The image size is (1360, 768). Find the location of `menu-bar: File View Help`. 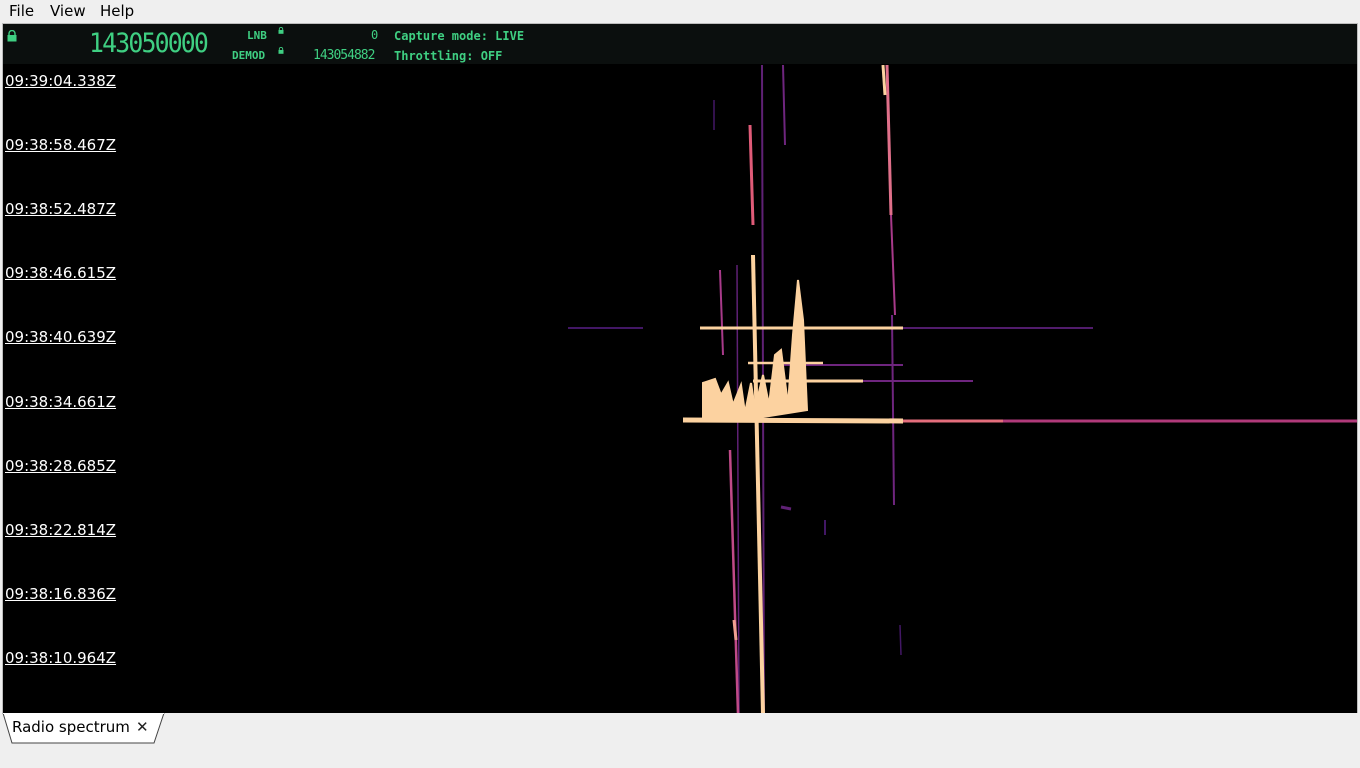

menu-bar: File View Help is located at coordinates (680, 11).